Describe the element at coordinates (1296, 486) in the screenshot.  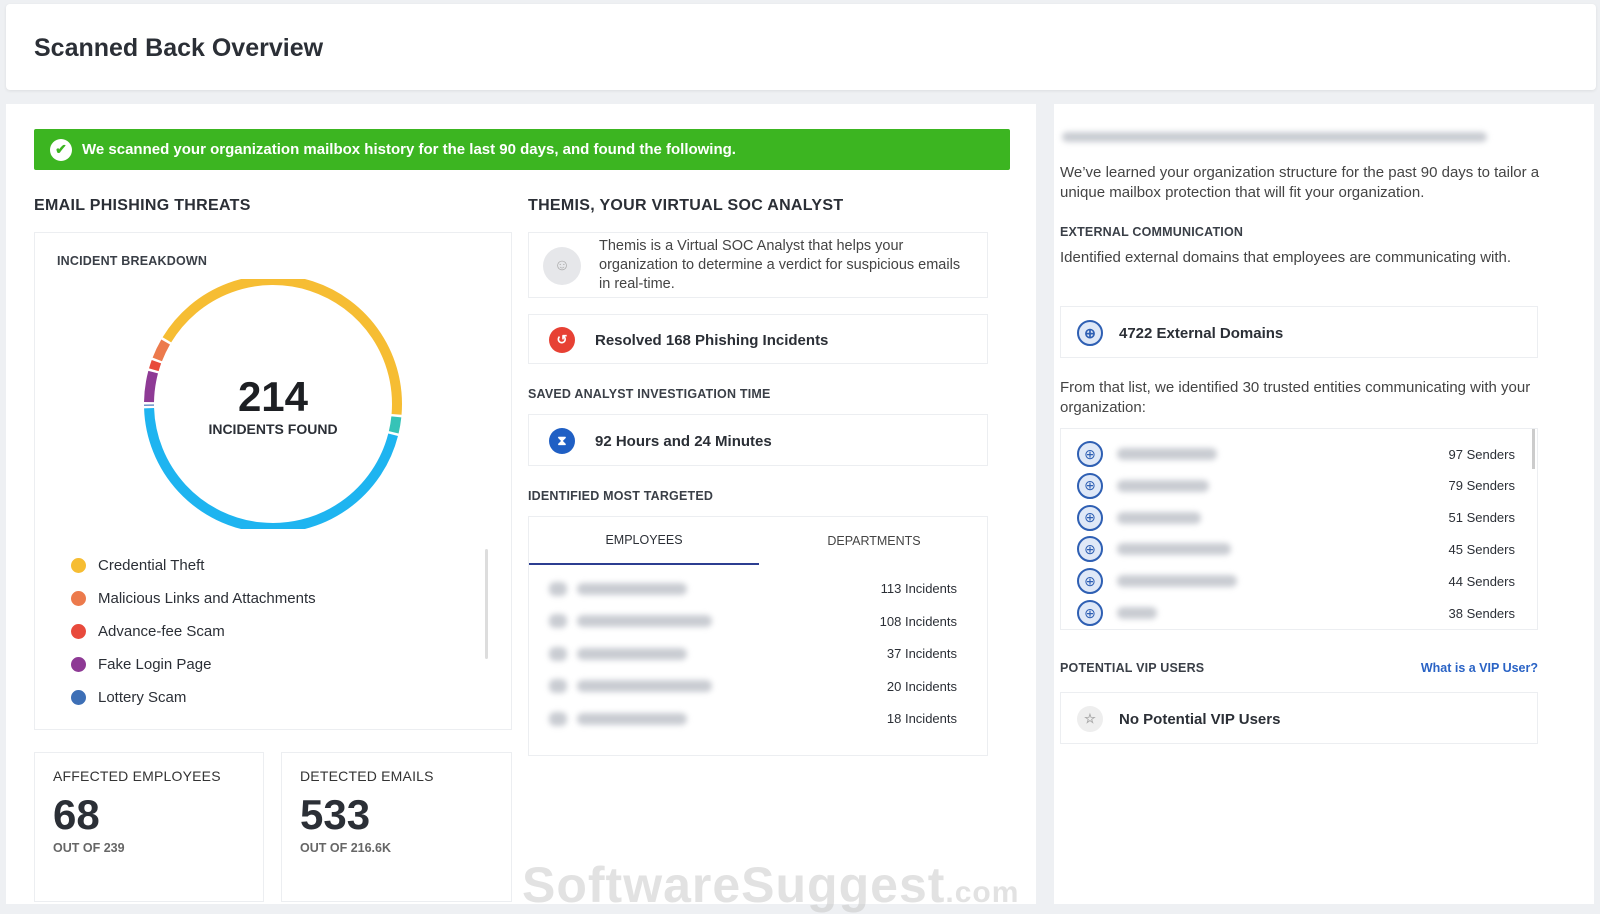
I see `trusted-entity-row: ⊕79 Senders` at that location.